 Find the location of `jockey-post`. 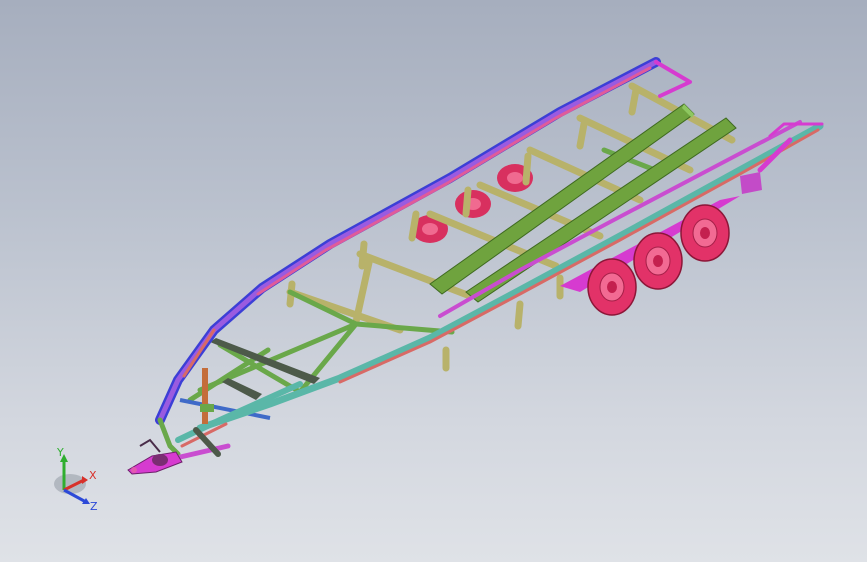

jockey-post is located at coordinates (207, 396).